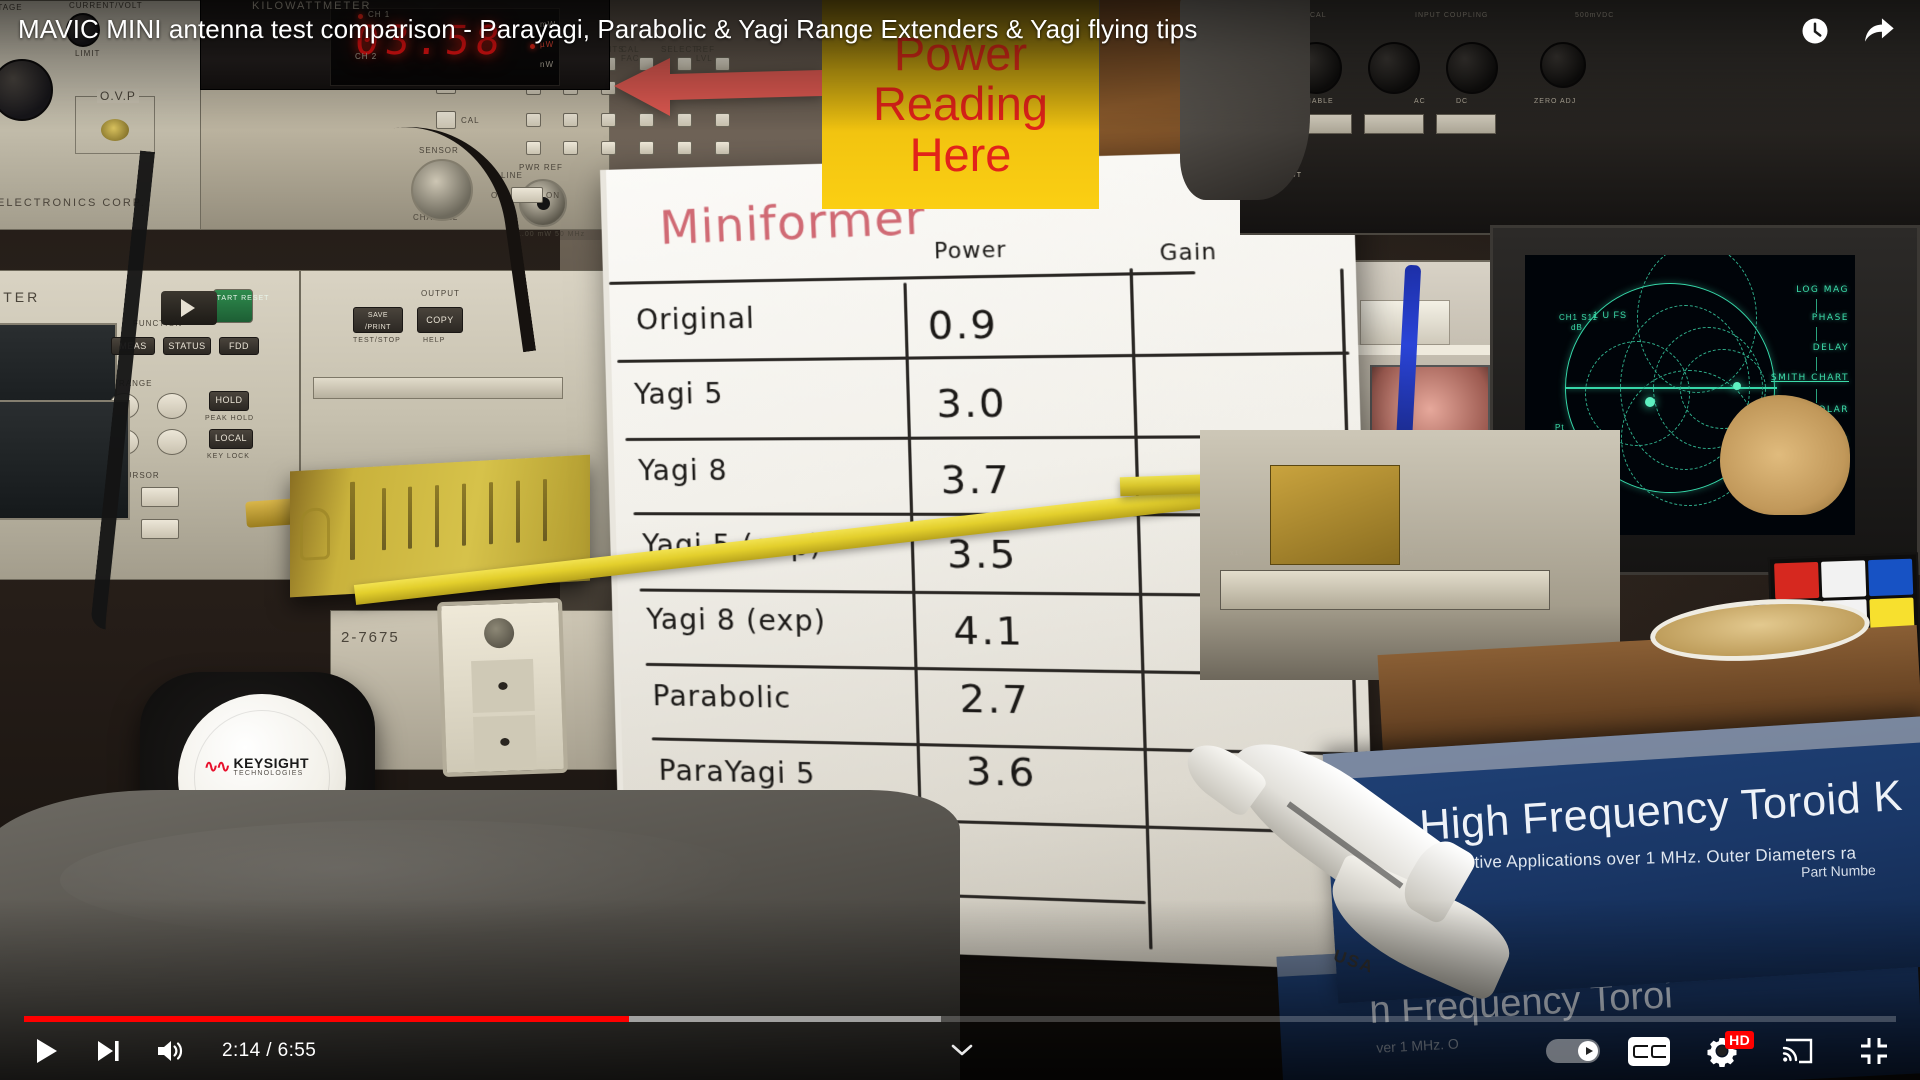 The image size is (1920, 1080). I want to click on instrument-model-label: 2-7675, so click(370, 637).